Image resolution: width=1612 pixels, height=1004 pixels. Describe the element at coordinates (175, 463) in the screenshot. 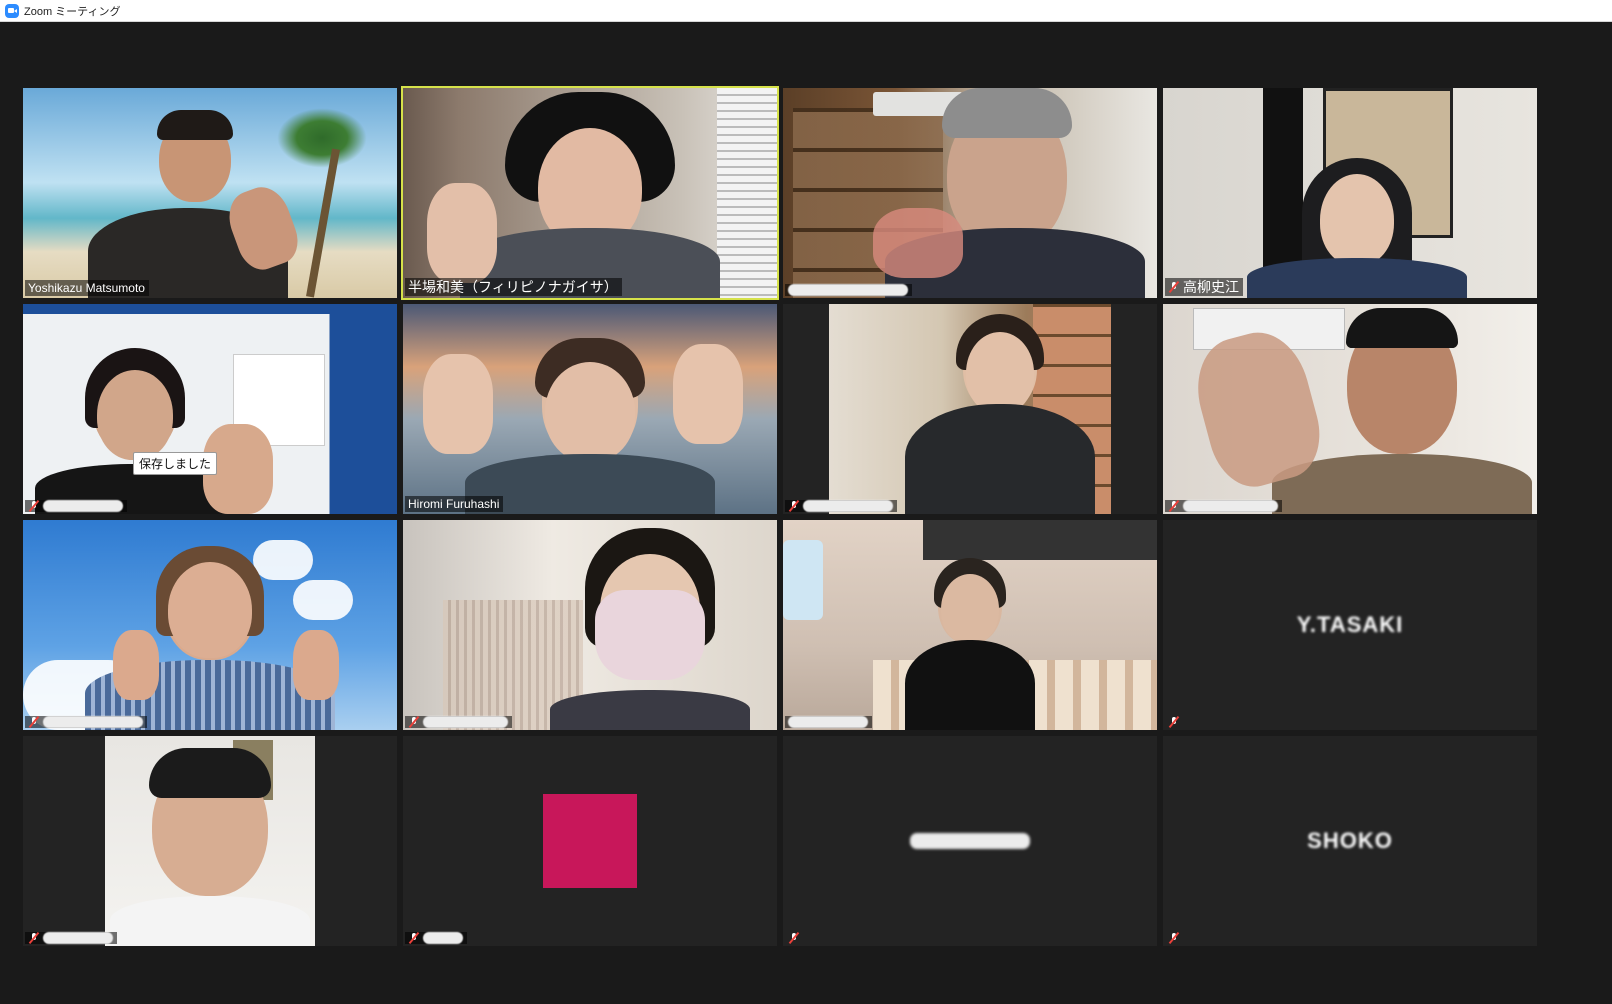

I see `saved-tooltip: 保存しました` at that location.